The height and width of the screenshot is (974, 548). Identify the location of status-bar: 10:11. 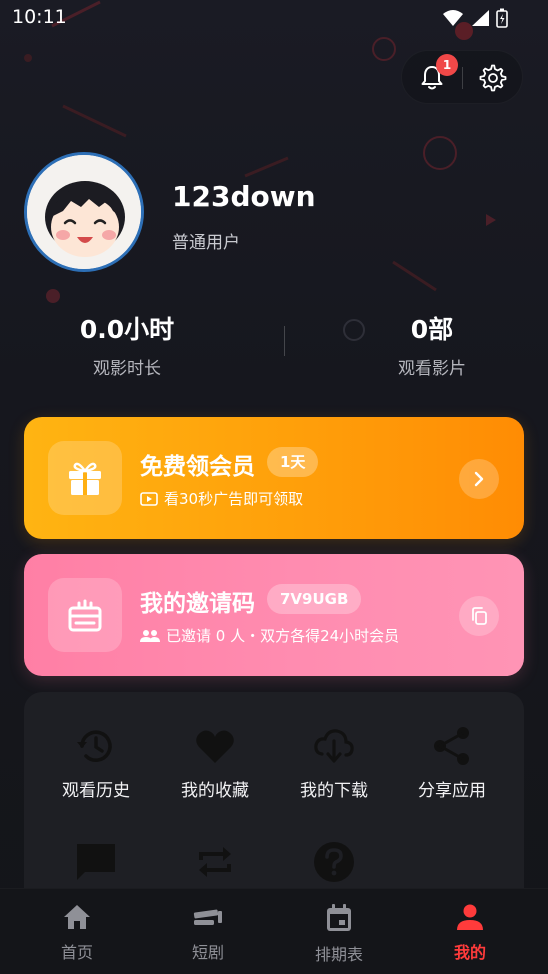
(274, 18).